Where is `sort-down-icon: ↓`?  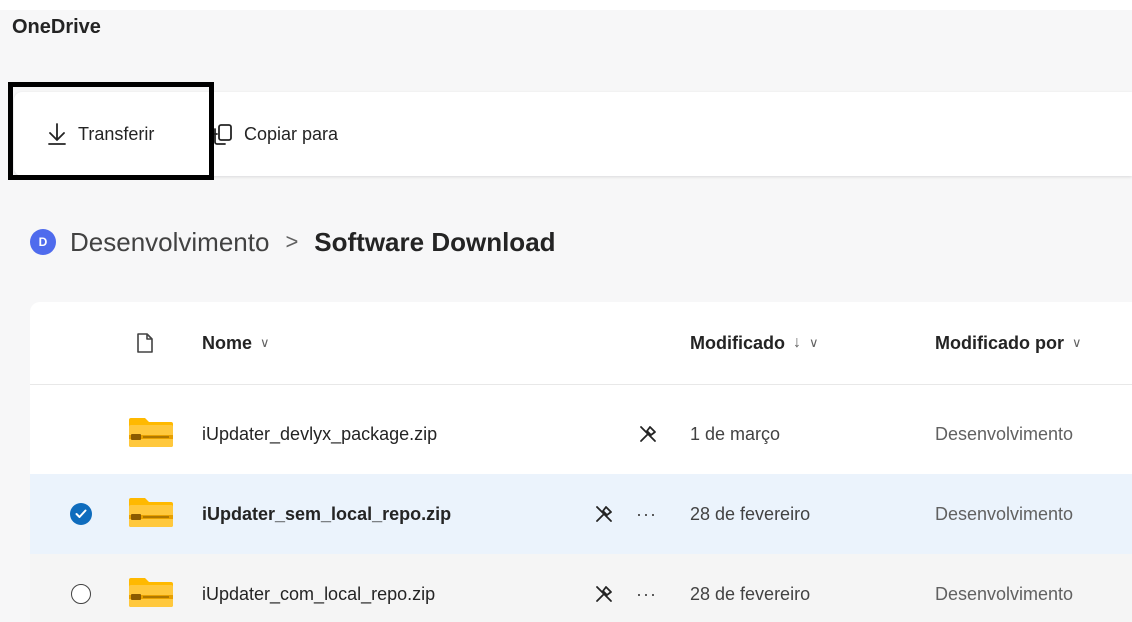 sort-down-icon: ↓ is located at coordinates (797, 342).